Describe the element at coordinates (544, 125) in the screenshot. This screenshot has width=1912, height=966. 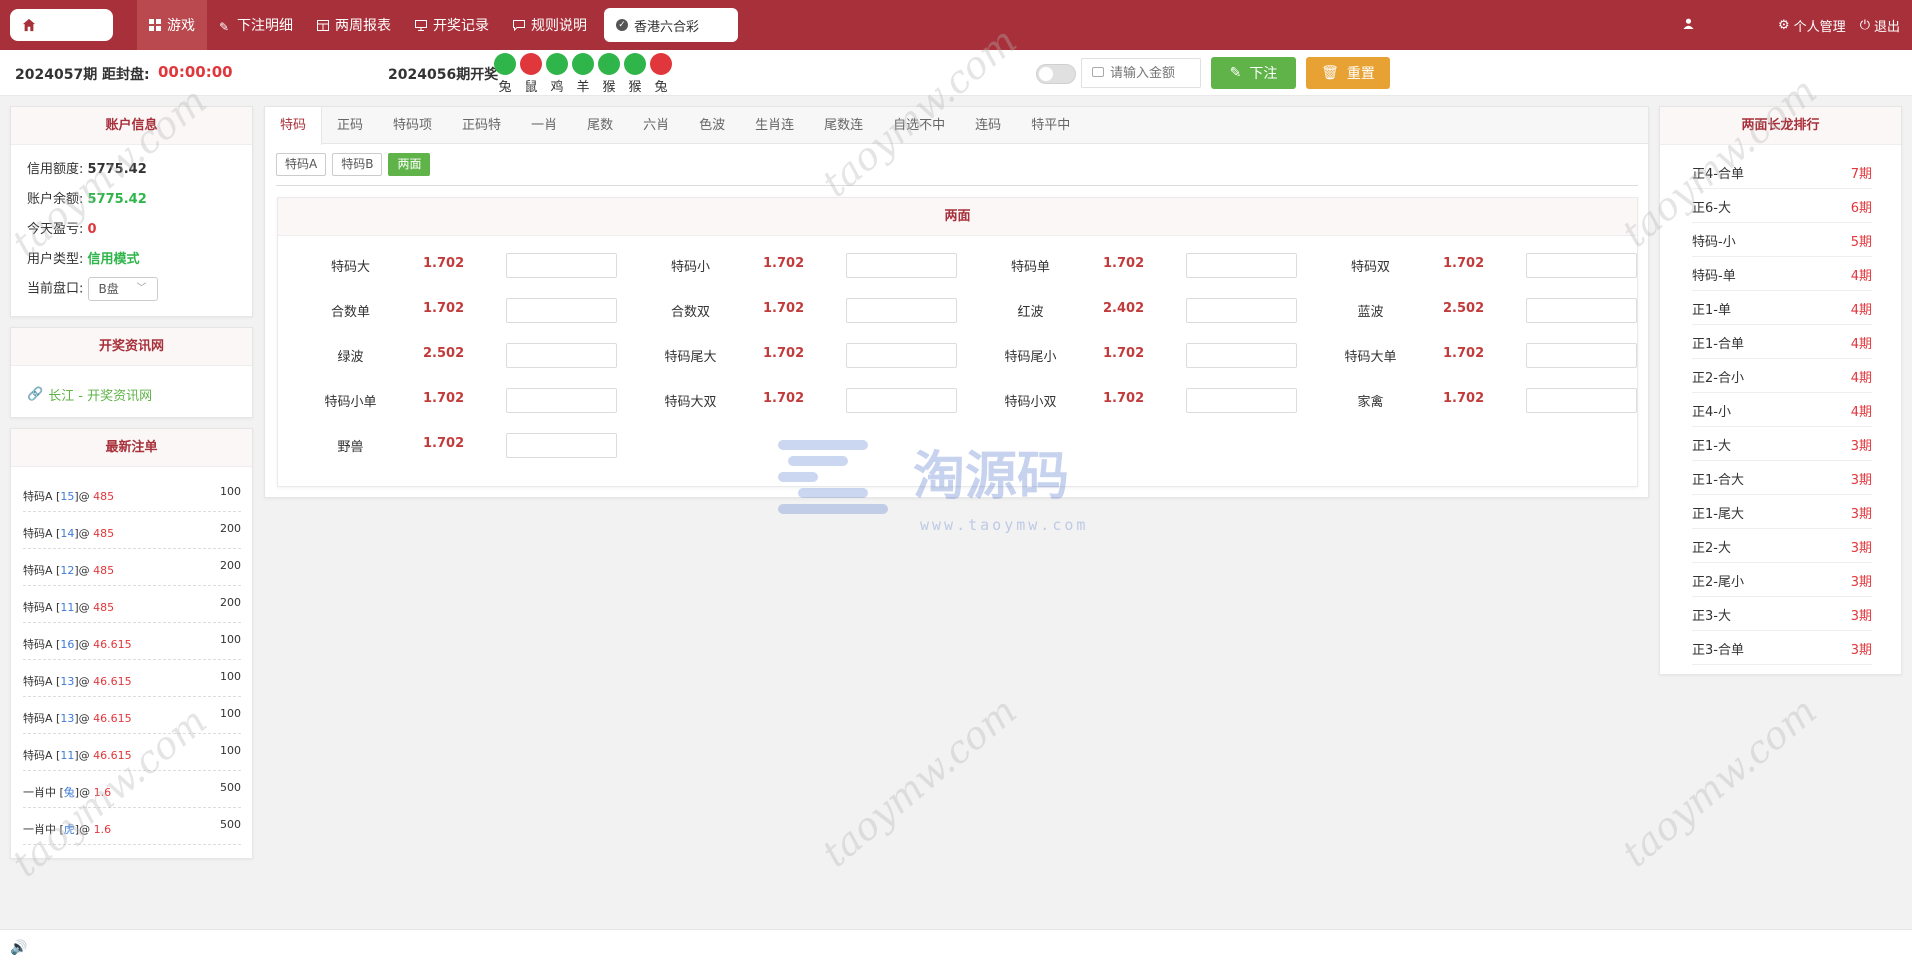
I see `game-tab: 一肖` at that location.